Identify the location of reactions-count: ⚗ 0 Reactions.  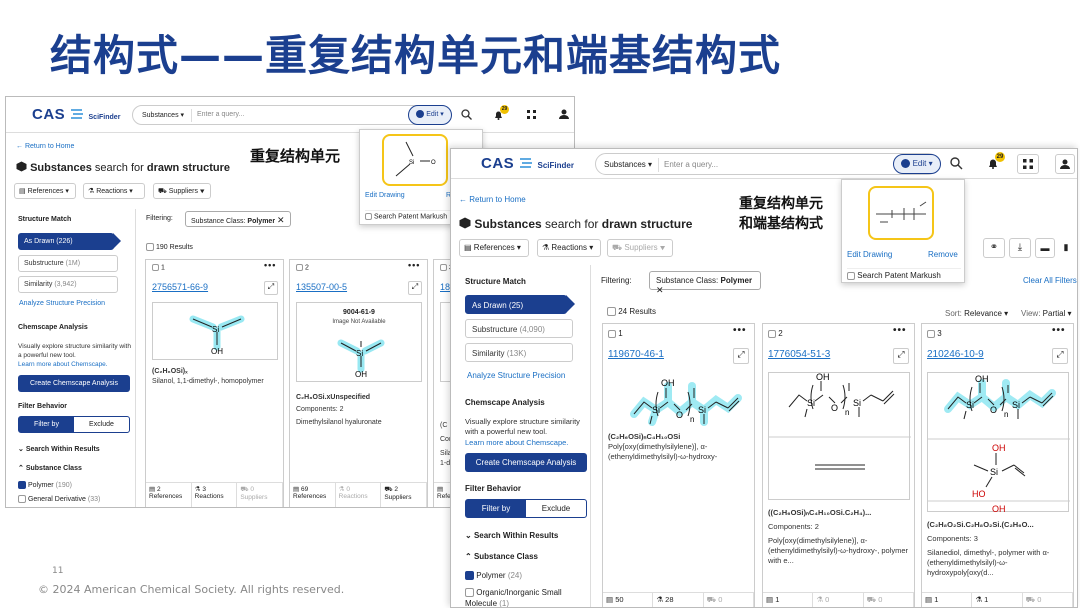
(359, 495).